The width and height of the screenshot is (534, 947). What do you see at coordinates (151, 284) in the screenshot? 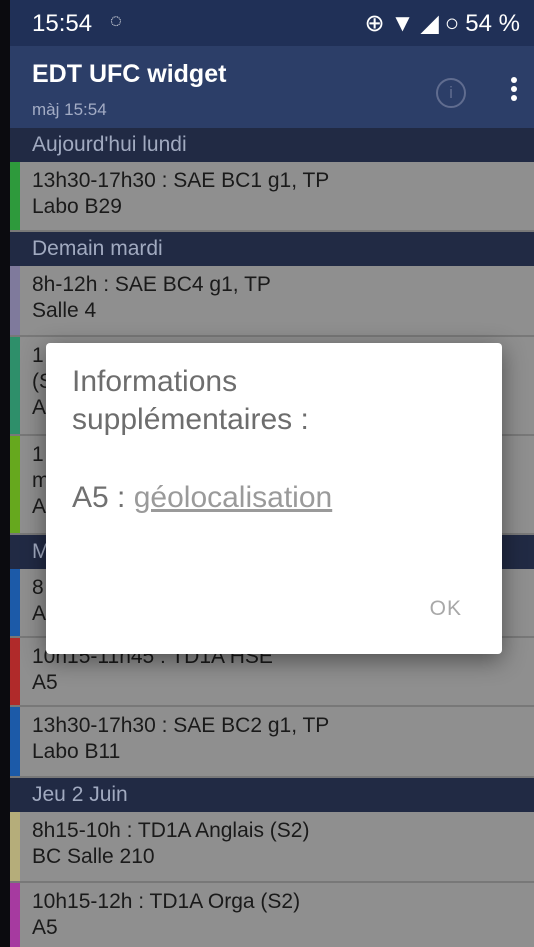
I see `event-time-title: 8h-12h : SAE BC4 g1, TP` at bounding box center [151, 284].